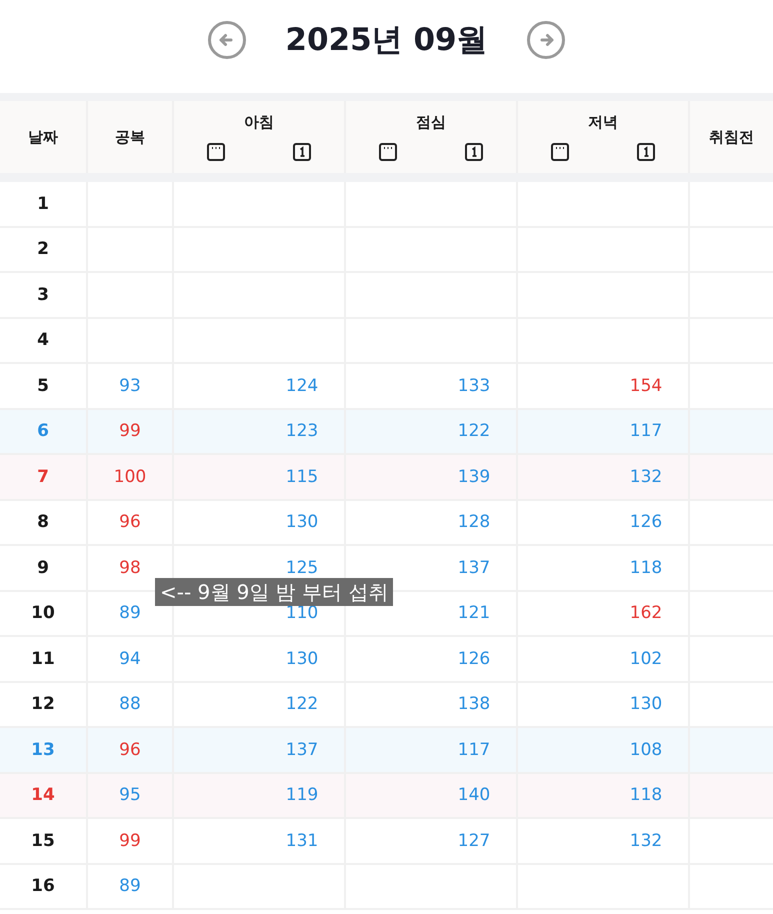 The image size is (773, 914). I want to click on date-cell-text: 7, so click(43, 477).